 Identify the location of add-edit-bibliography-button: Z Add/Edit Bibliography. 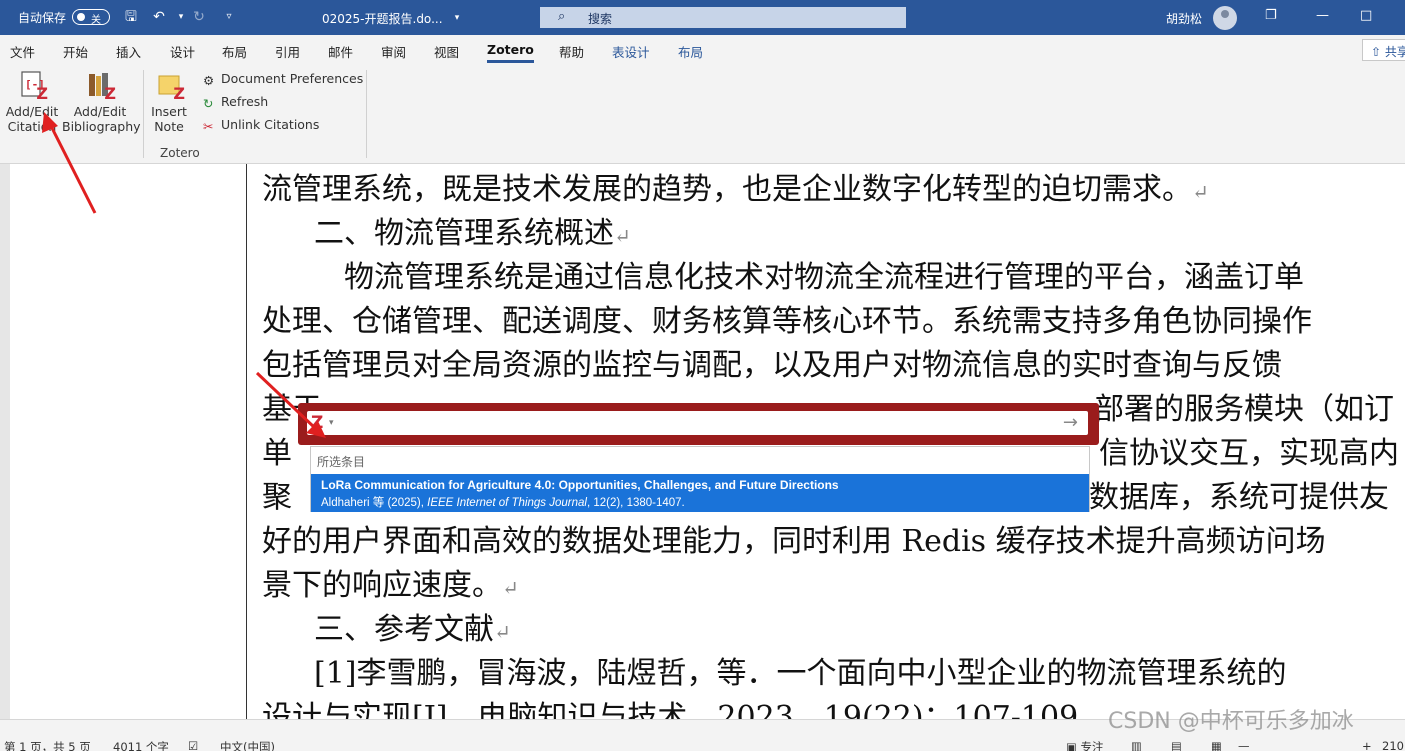
(101, 102).